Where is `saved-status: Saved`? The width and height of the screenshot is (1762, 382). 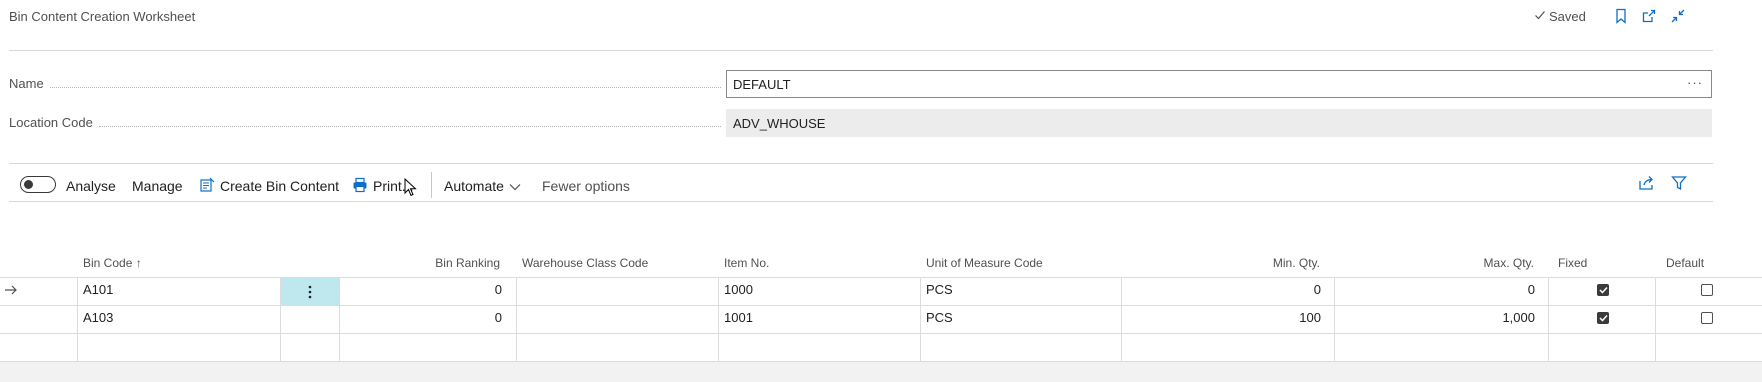 saved-status: Saved is located at coordinates (1560, 16).